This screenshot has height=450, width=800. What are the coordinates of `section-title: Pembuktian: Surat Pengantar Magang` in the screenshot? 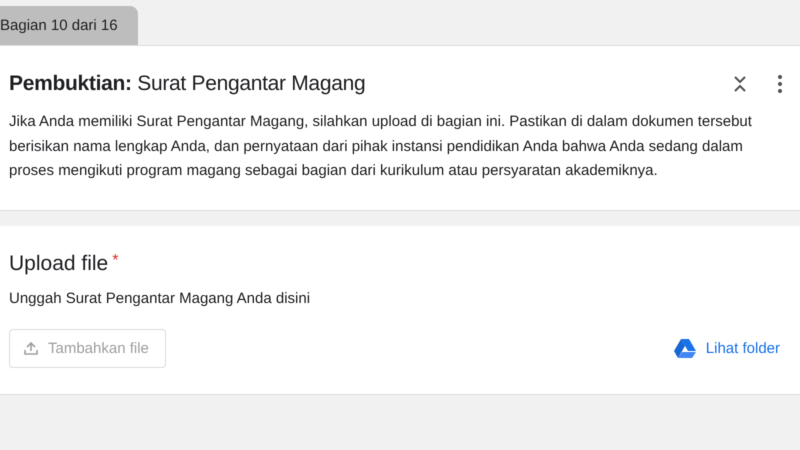 It's located at (187, 84).